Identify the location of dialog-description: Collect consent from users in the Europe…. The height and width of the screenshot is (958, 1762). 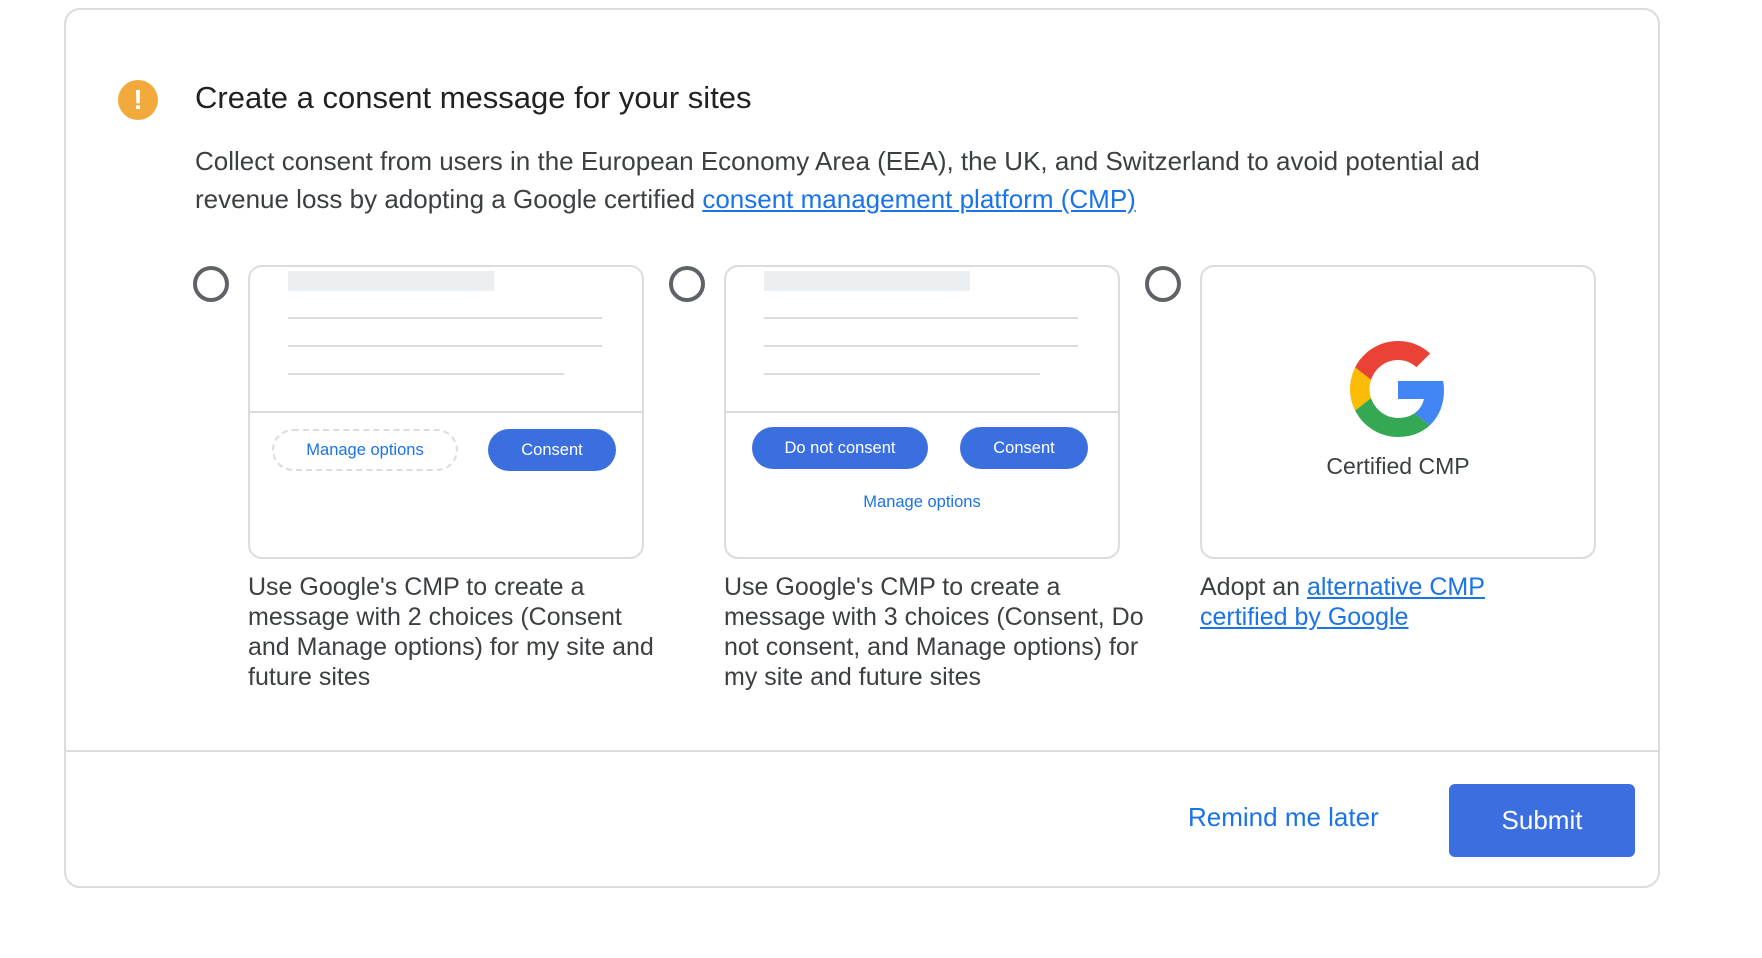
(885, 180).